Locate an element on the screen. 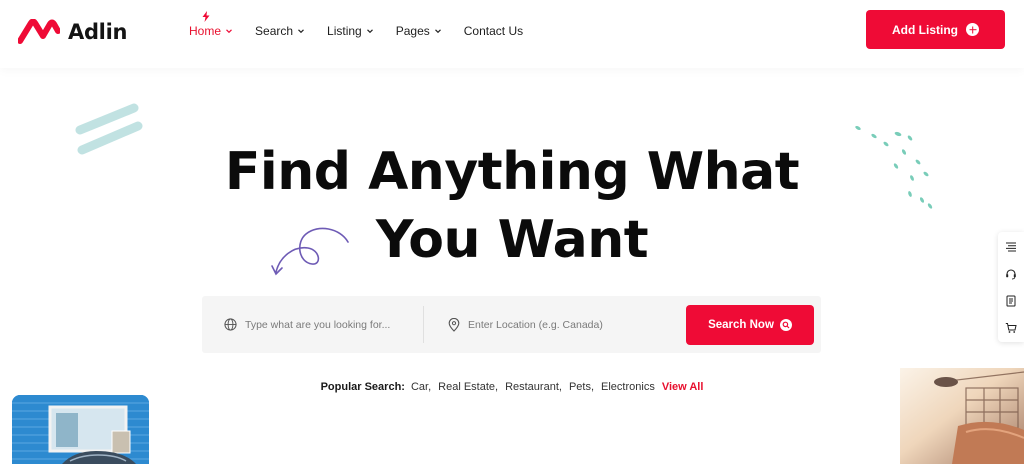 This screenshot has width=1024, height=464. location-pin-icon is located at coordinates (454, 324).